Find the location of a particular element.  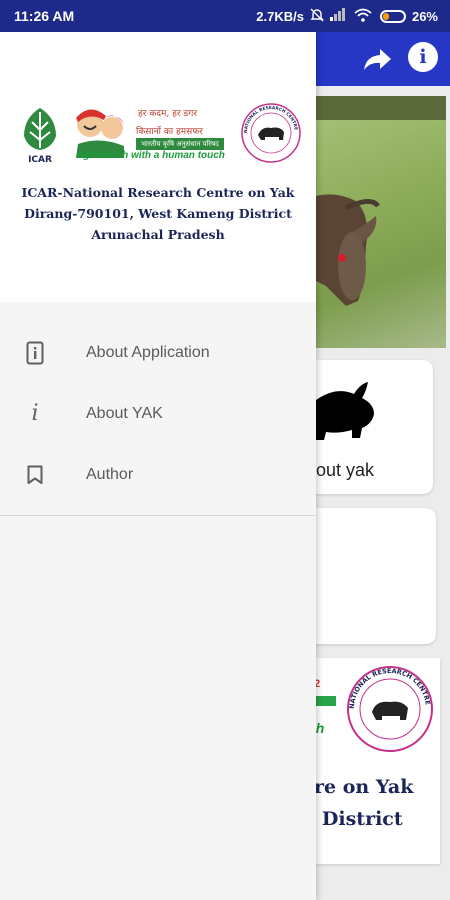

about-yak-card-label: out yak is located at coordinates (345, 470).